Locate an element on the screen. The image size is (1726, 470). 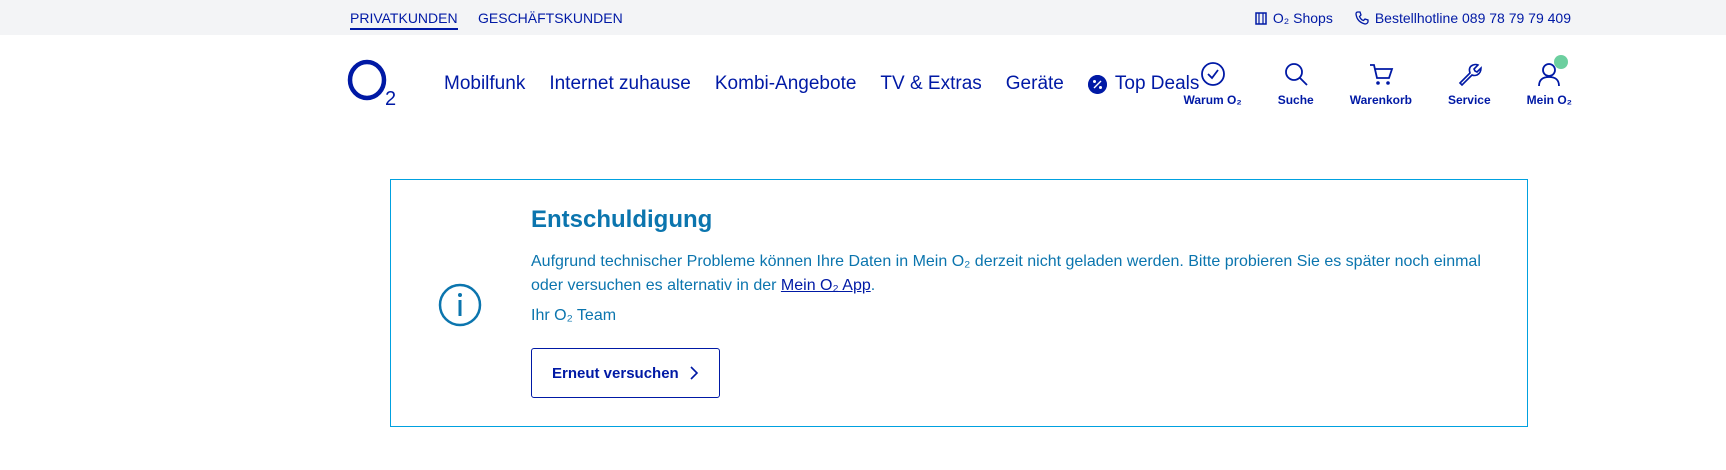
error-message-end: . is located at coordinates (873, 285).